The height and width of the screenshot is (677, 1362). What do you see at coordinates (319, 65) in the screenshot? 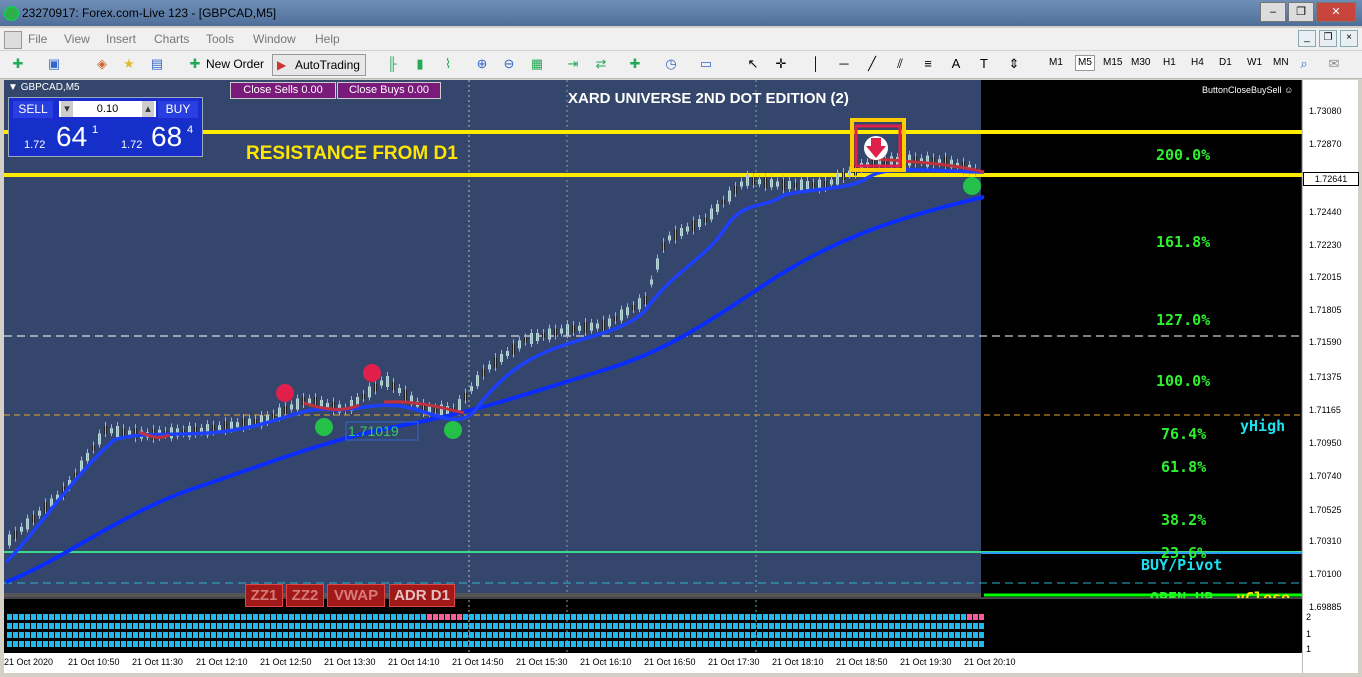
I see `autotrading-button: ▶ AutoTrading` at bounding box center [319, 65].